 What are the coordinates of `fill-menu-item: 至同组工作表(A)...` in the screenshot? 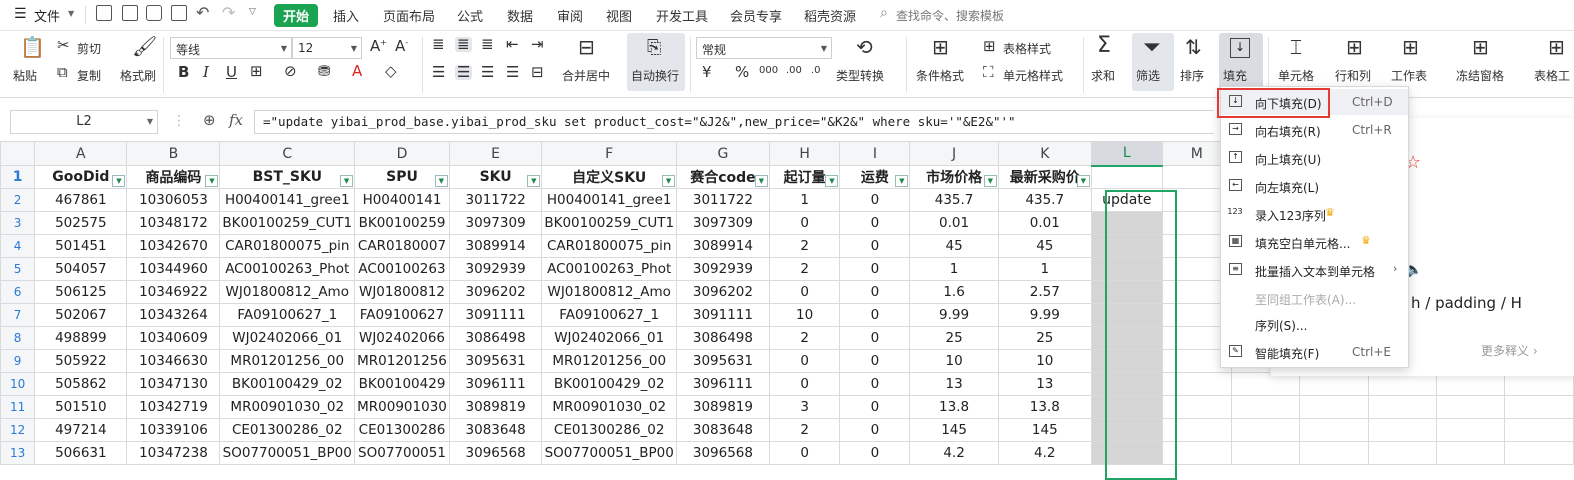 It's located at (1314, 298).